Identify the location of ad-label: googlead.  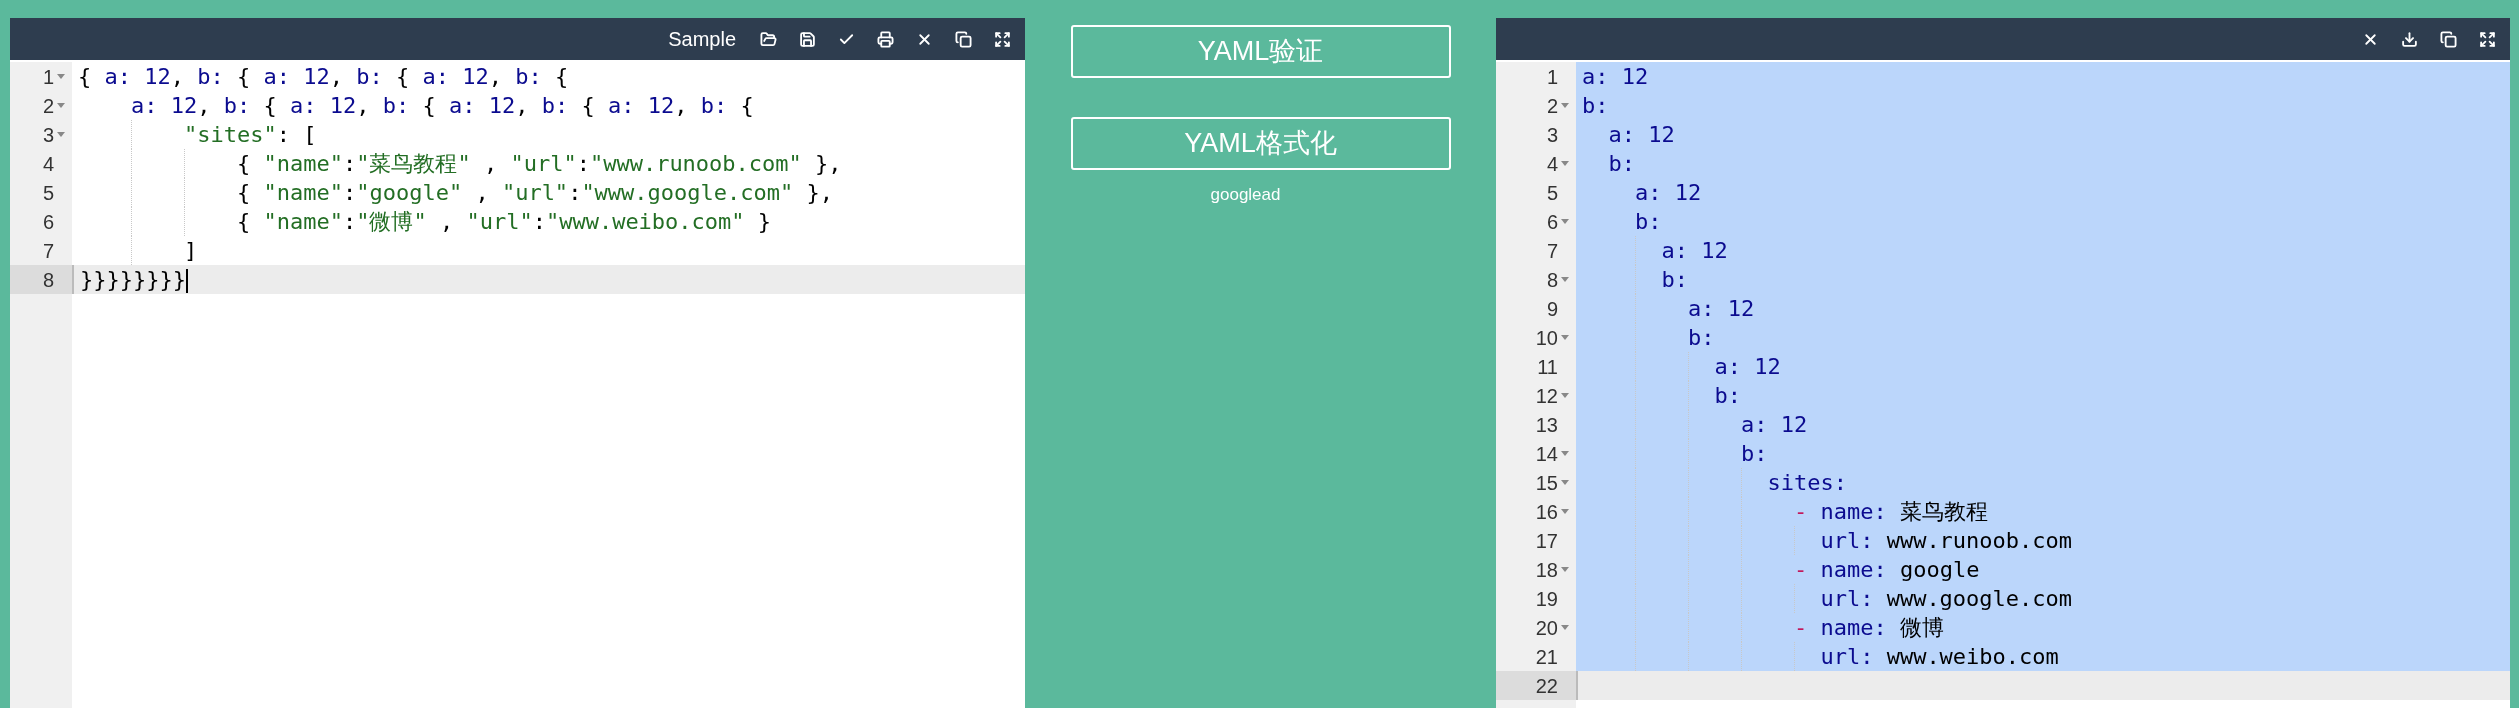
(1245, 195).